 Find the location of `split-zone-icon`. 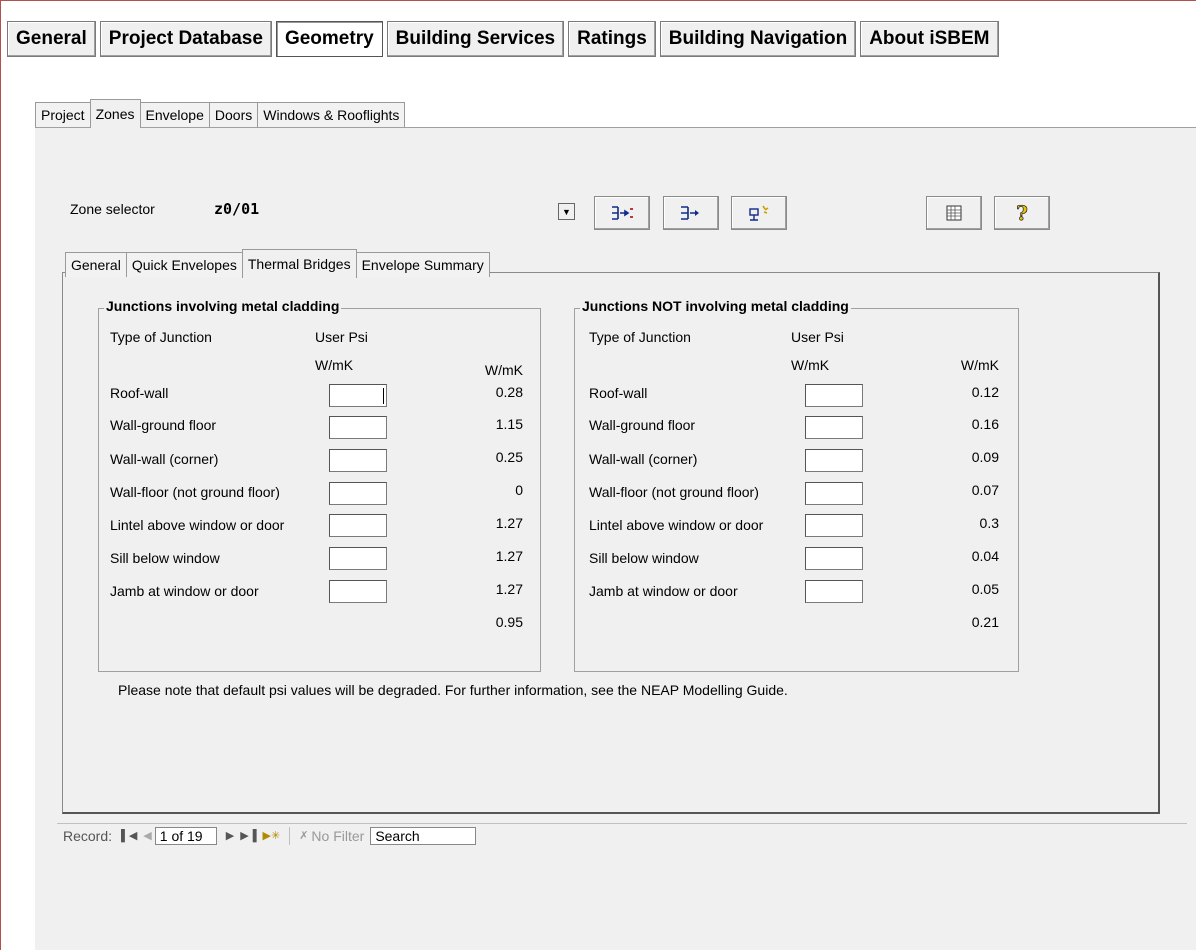

split-zone-icon is located at coordinates (690, 213).